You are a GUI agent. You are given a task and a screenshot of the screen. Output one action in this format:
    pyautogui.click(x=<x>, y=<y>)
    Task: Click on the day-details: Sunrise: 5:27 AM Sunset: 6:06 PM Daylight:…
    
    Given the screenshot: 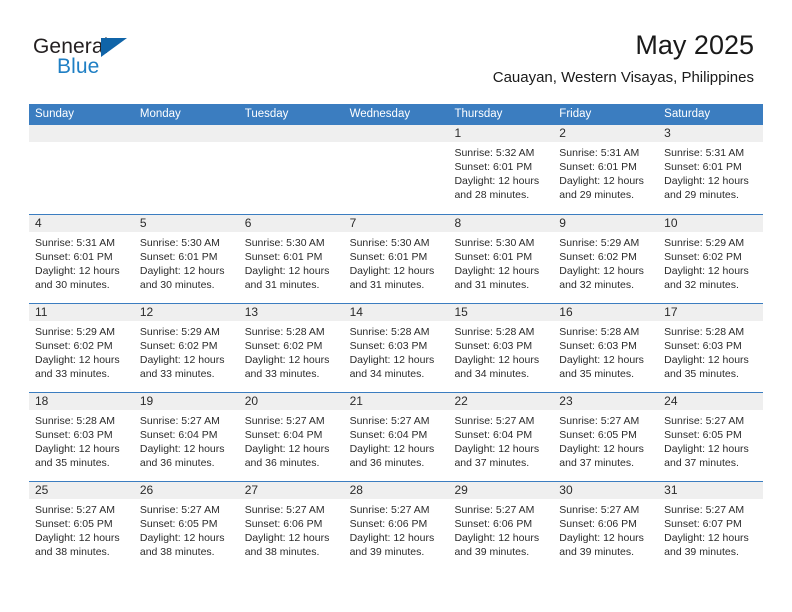 What is the action you would take?
    pyautogui.click(x=605, y=529)
    